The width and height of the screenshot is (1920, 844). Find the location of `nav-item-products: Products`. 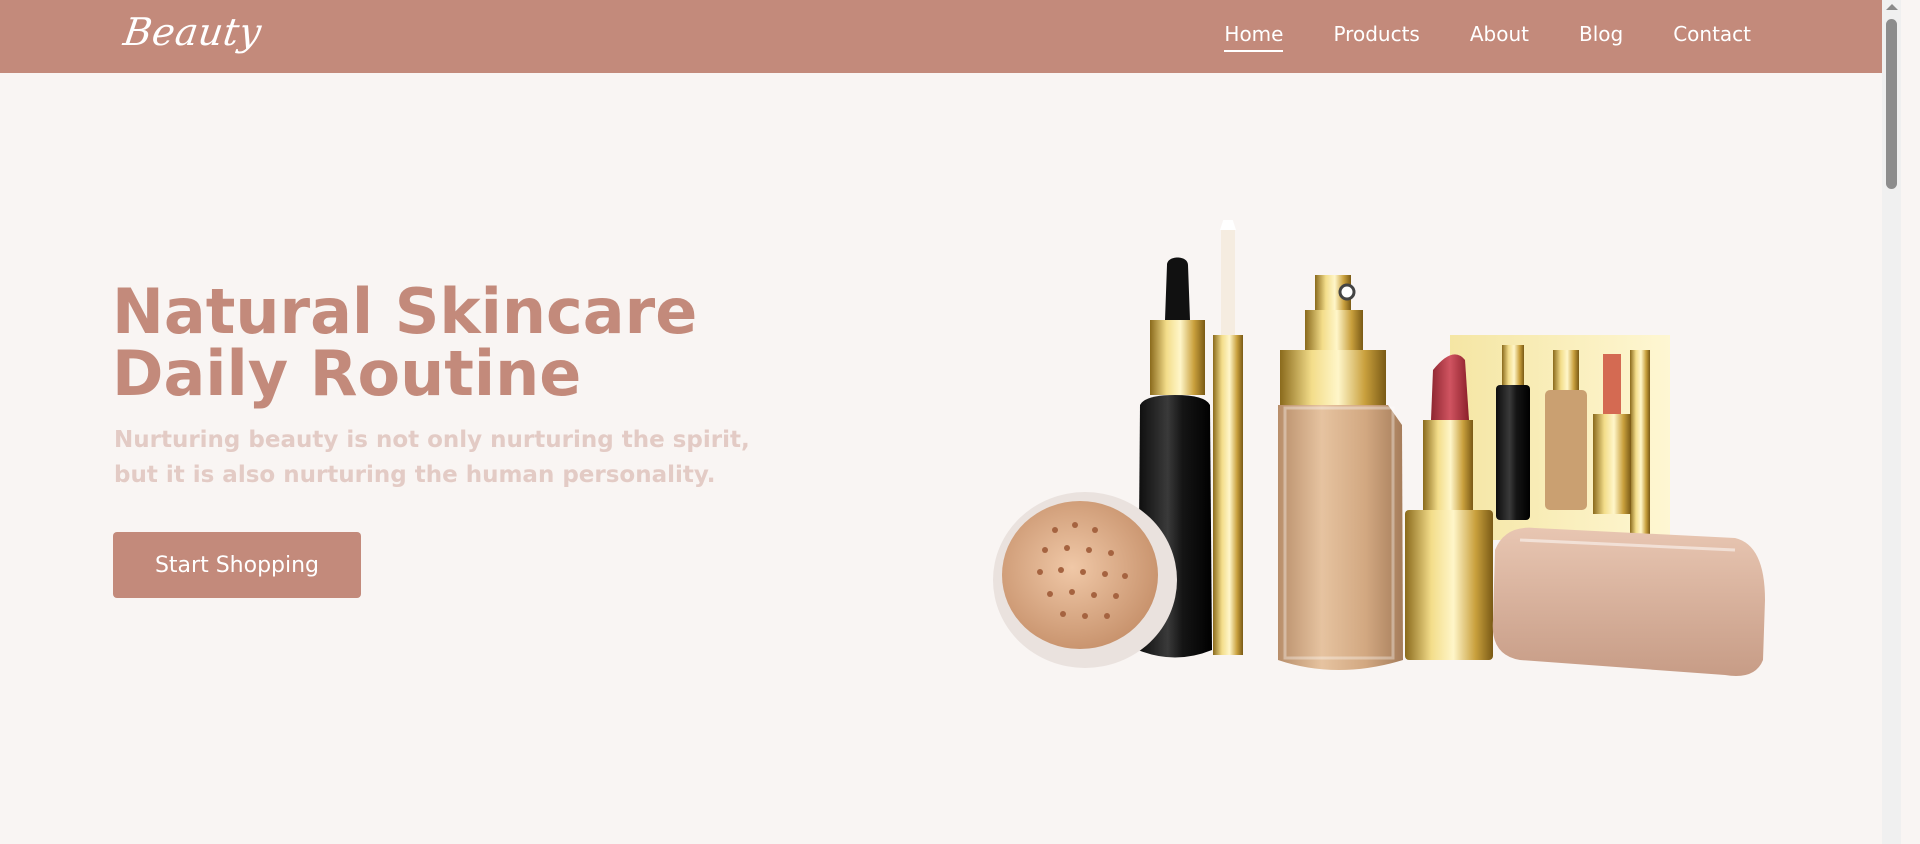

nav-item-products: Products is located at coordinates (1376, 37).